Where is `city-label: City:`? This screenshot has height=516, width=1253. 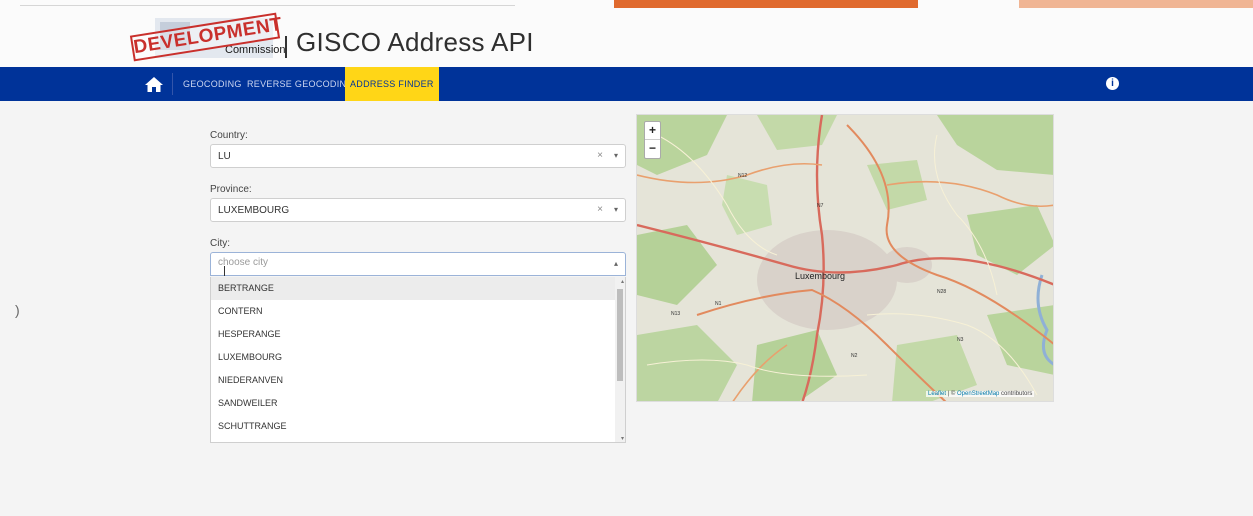
city-label: City: is located at coordinates (220, 243).